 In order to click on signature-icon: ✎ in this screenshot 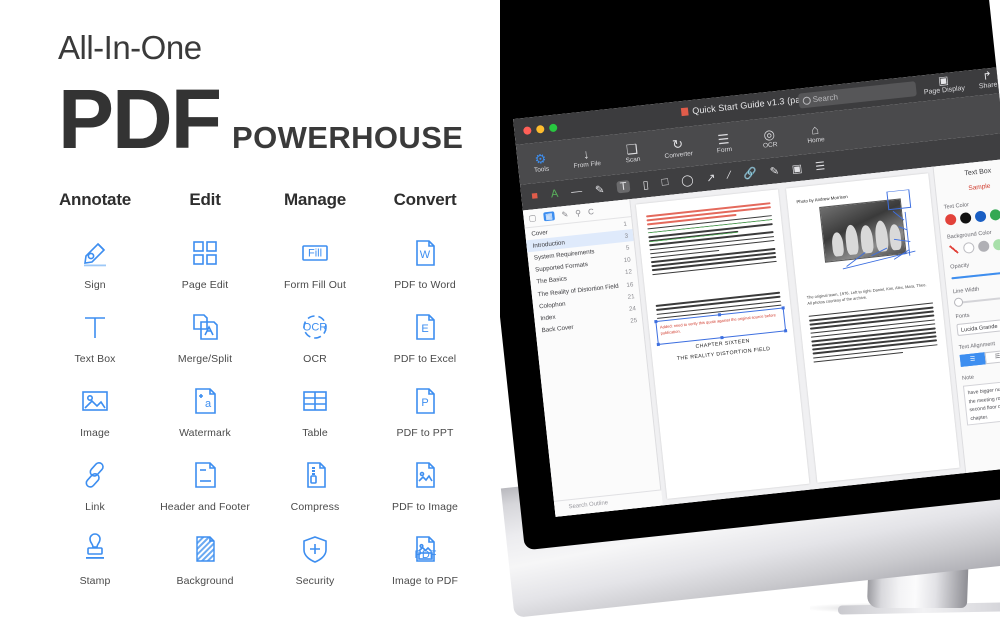, I will do `click(774, 171)`.